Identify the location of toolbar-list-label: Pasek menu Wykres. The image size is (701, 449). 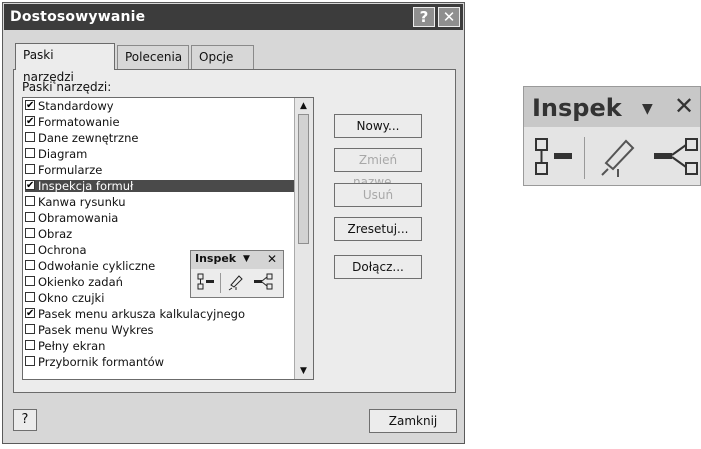
(96, 330).